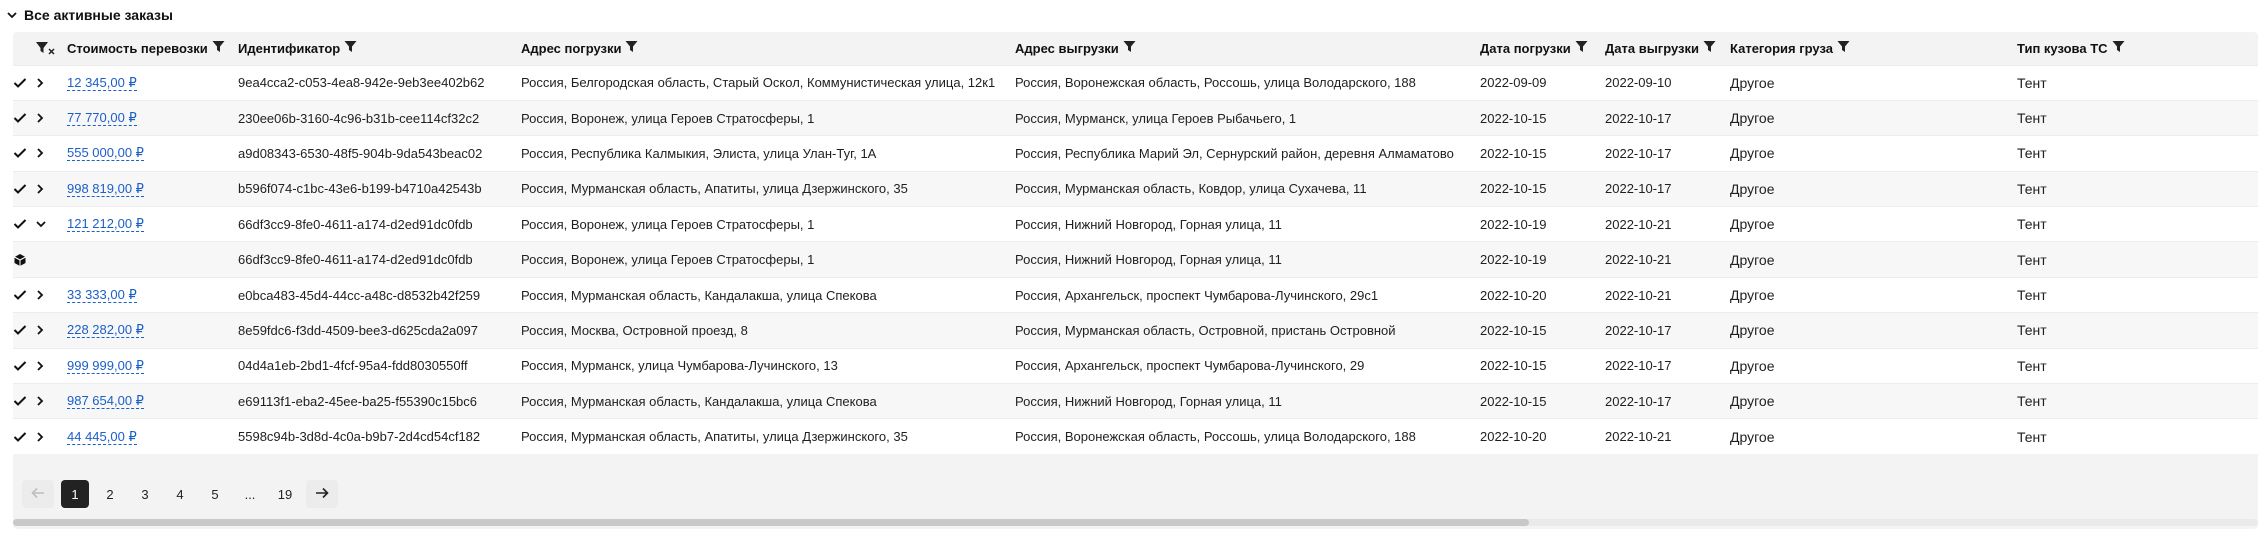 This screenshot has width=2258, height=536. Describe the element at coordinates (105, 224) in the screenshot. I see `cost-link: 121 212,00 ₽` at that location.